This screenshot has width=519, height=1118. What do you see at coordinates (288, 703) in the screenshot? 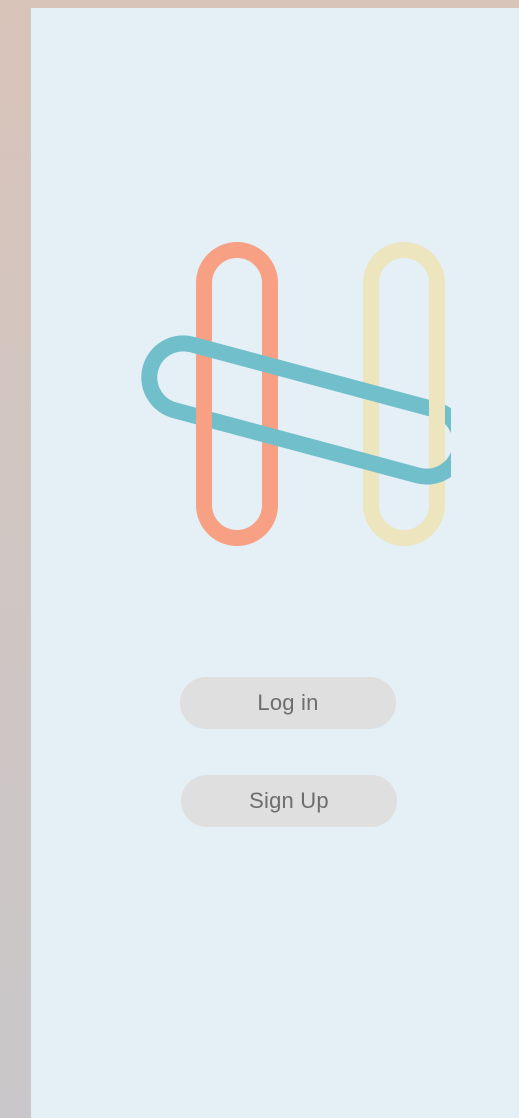
I see `login-button: Log in` at bounding box center [288, 703].